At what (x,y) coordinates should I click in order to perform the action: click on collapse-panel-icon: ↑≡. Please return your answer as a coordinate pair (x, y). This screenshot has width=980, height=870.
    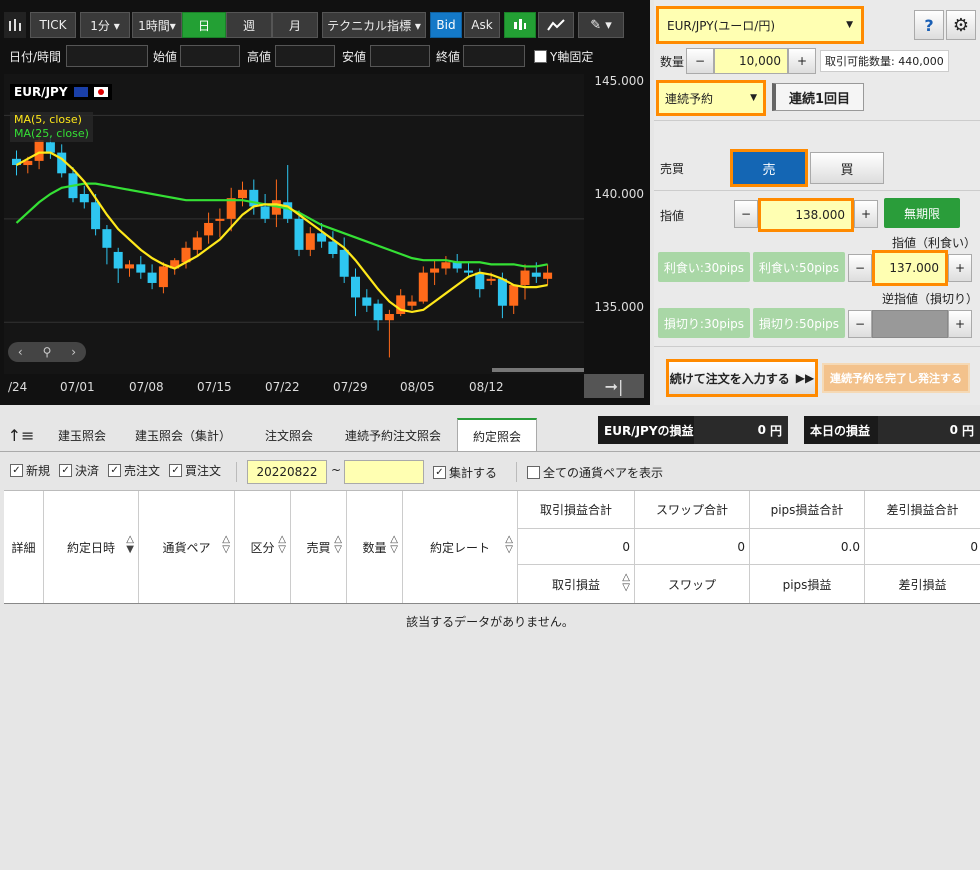
    Looking at the image, I should click on (21, 435).